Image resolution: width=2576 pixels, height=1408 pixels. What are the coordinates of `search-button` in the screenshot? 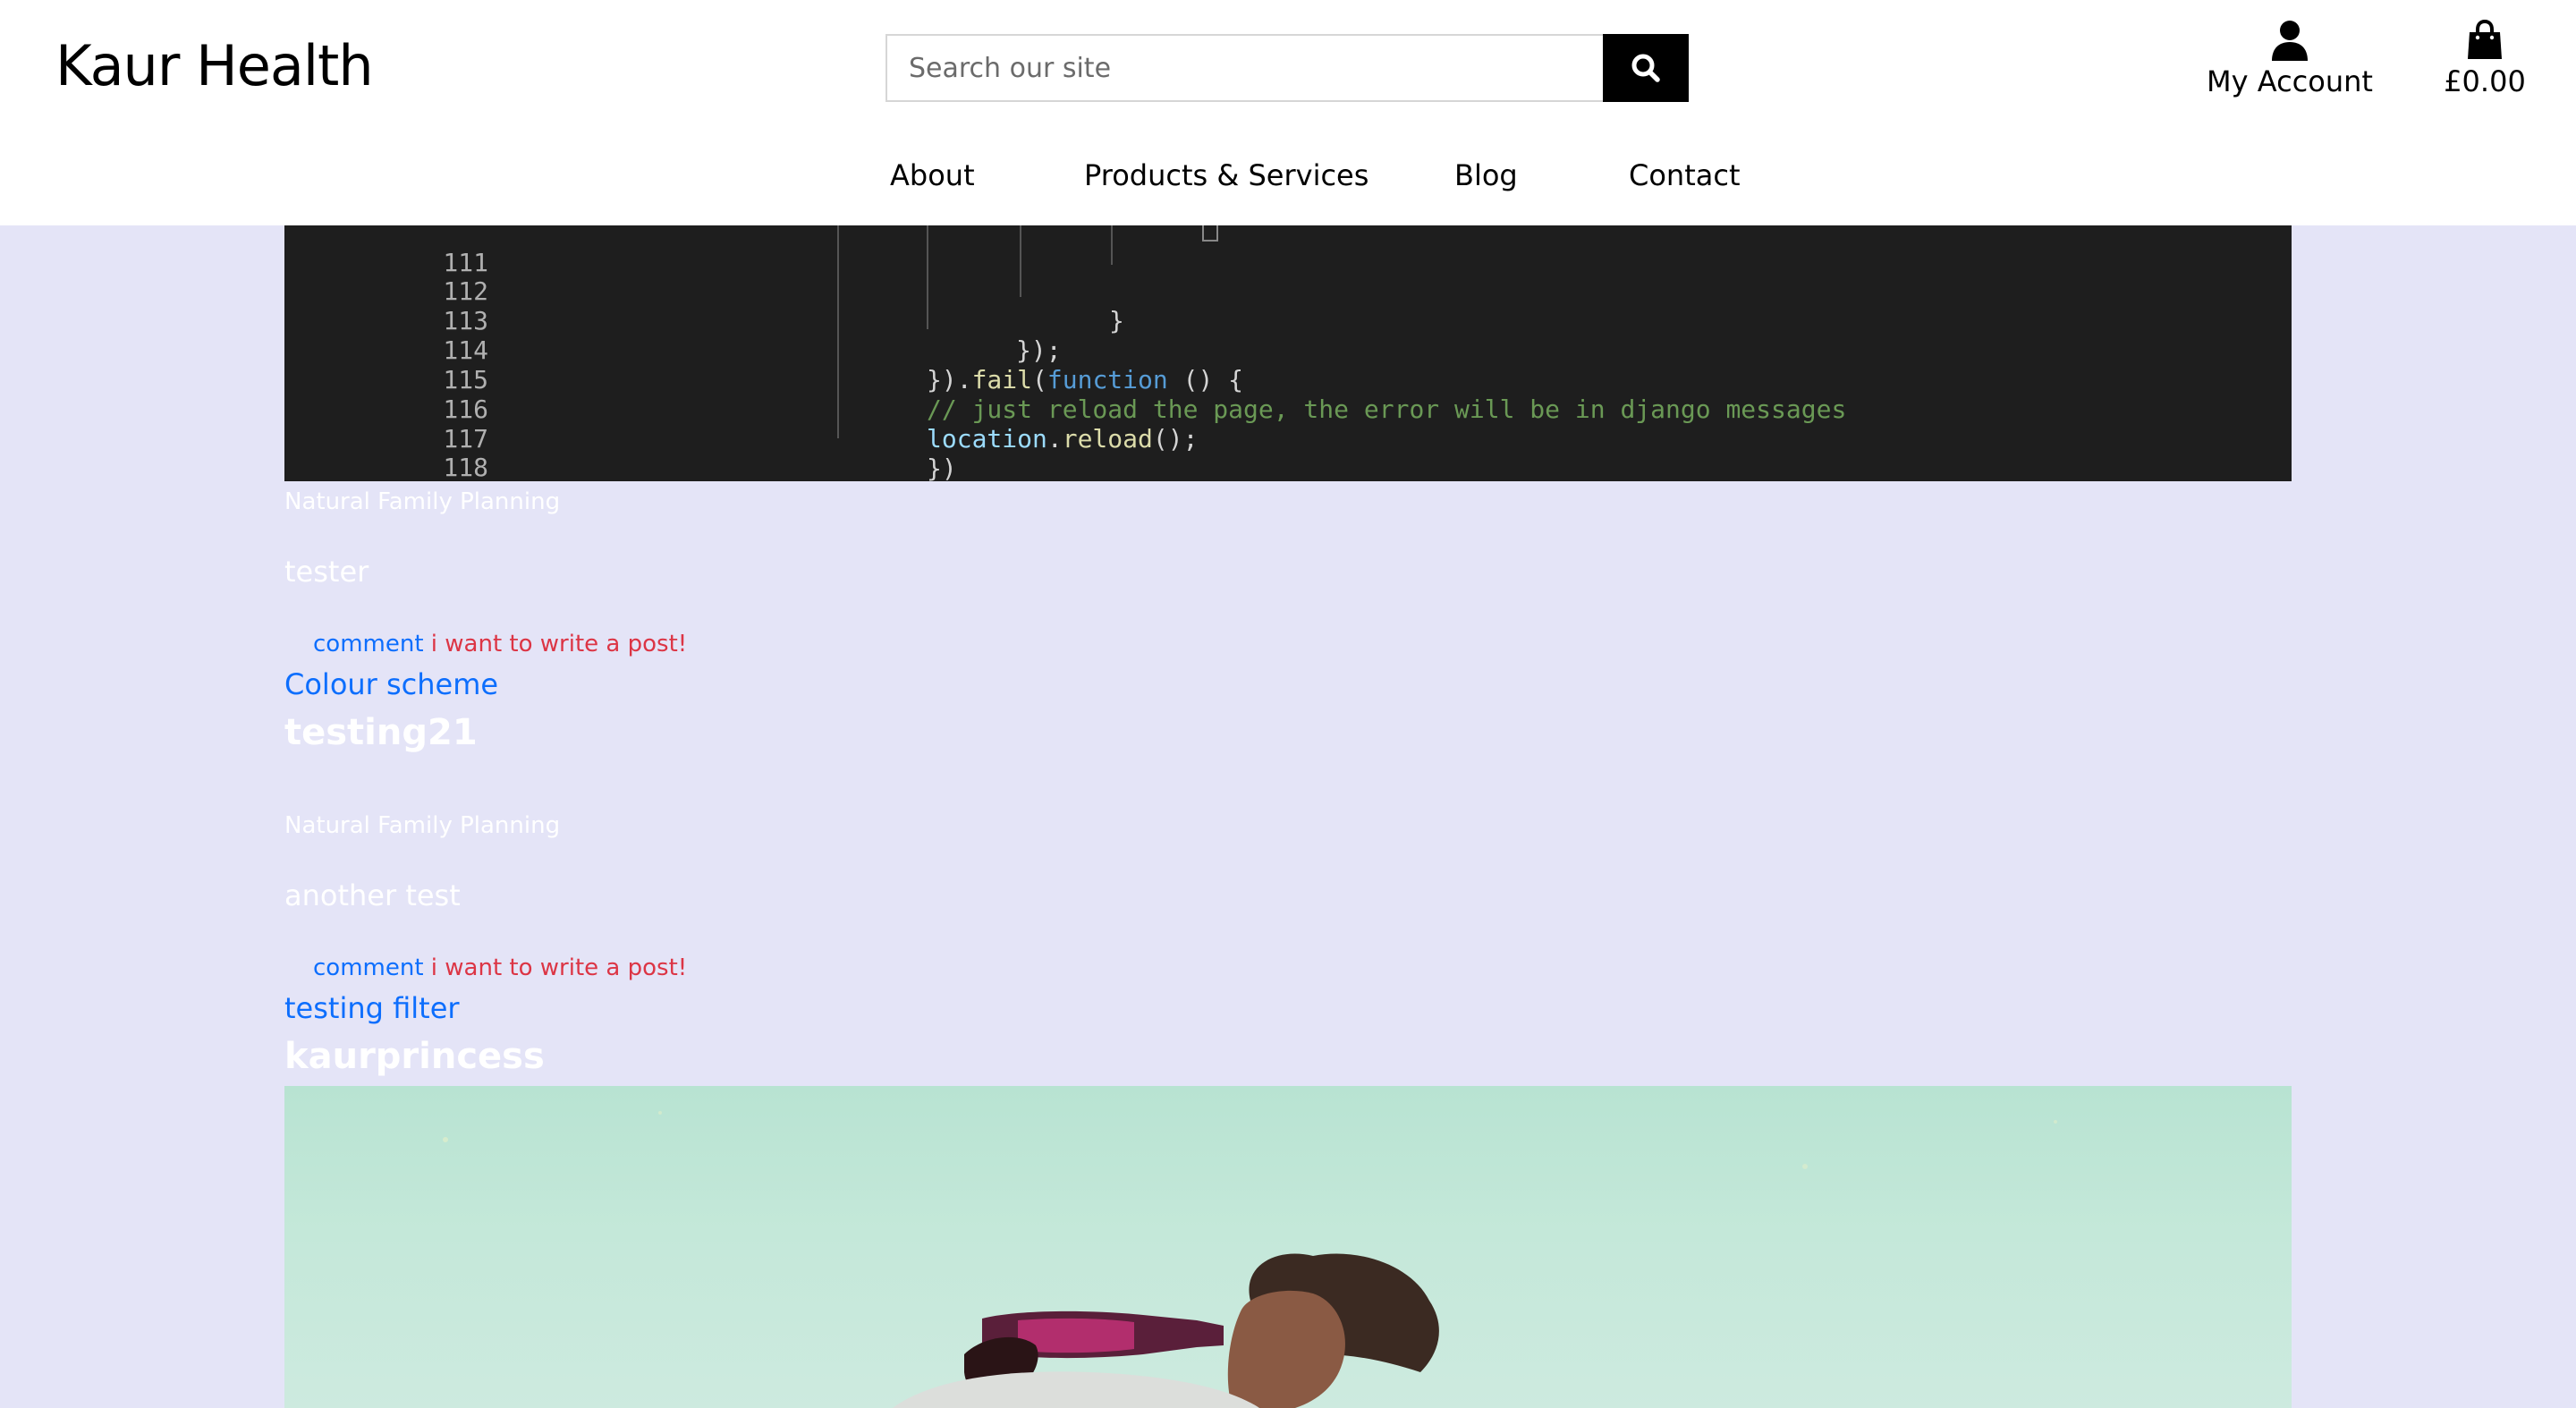 It's located at (1646, 68).